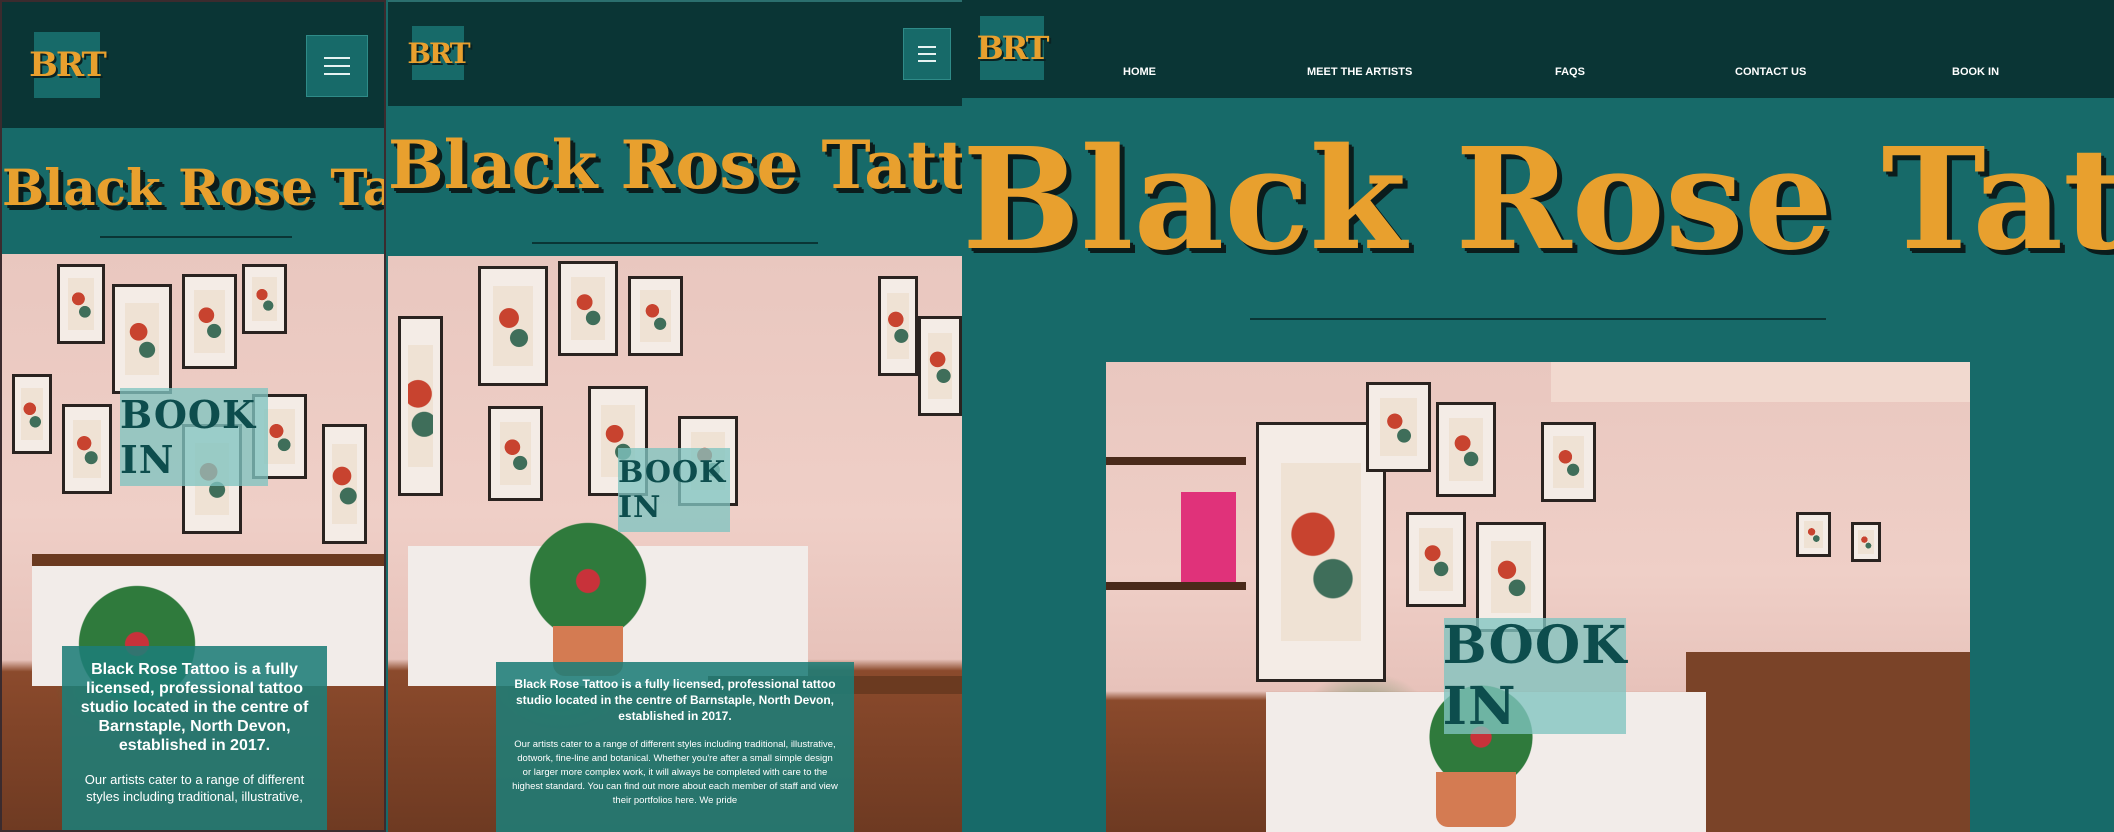 This screenshot has height=832, width=2114. Describe the element at coordinates (1570, 72) in the screenshot. I see `nav-faqs: FAQS` at that location.